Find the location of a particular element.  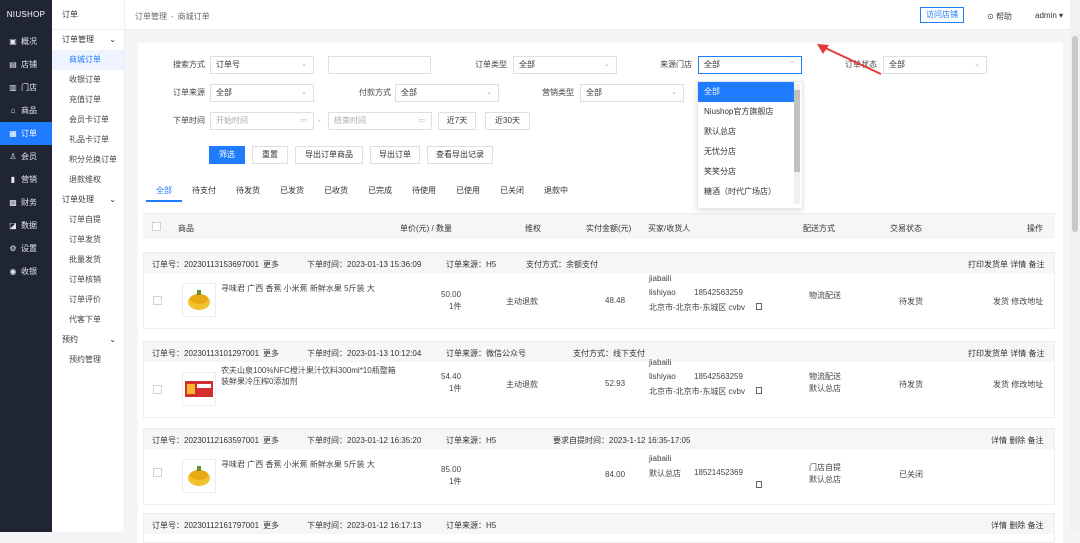

status-select: 全部 ⌄ is located at coordinates (935, 65).